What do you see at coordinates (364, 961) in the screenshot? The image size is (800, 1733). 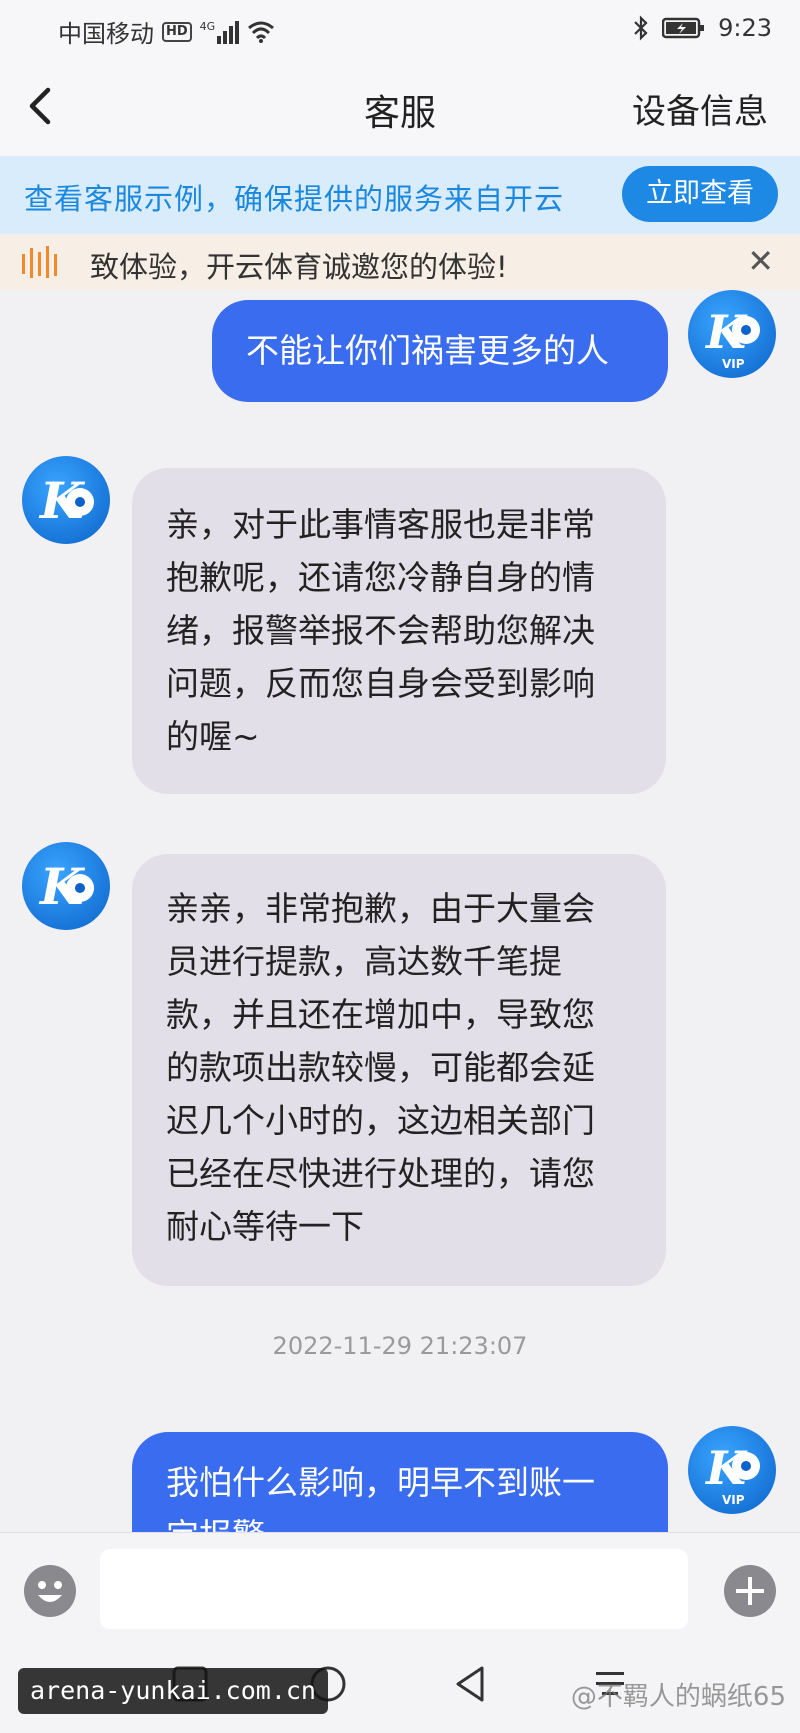 I see `message-line: 员进行提款，高达数千笔提` at bounding box center [364, 961].